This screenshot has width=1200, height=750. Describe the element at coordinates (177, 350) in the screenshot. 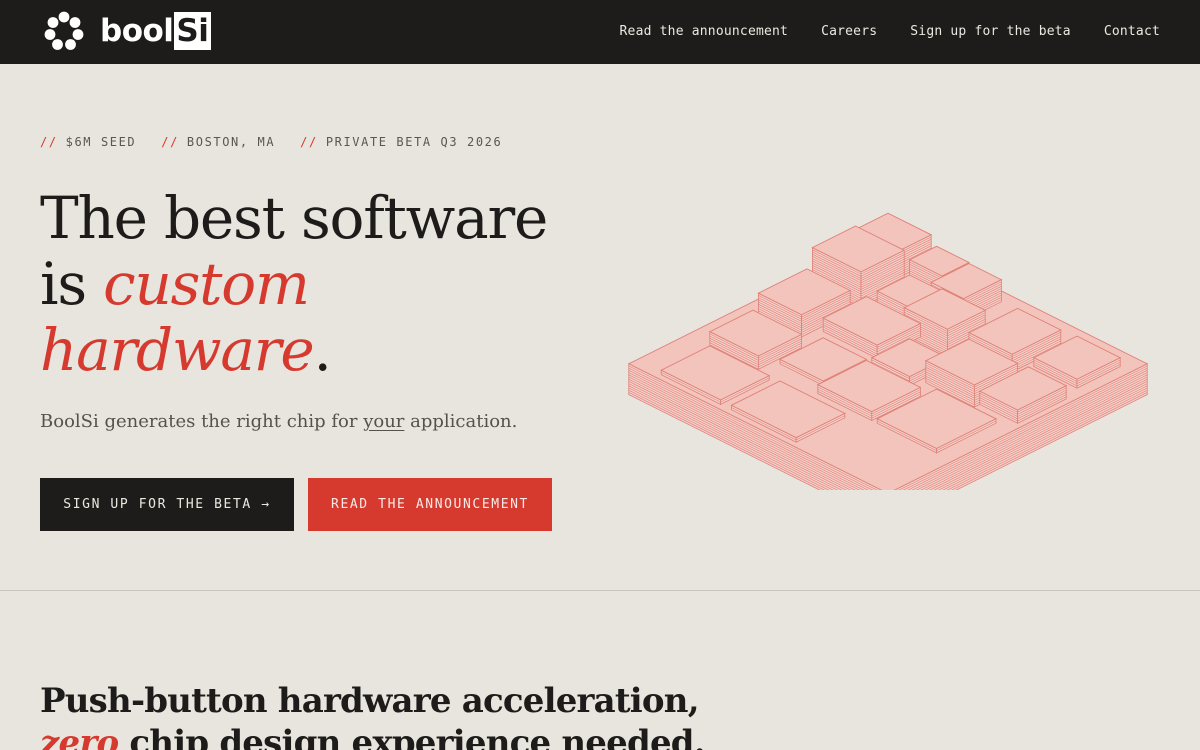

I see `headline-accent-hardware: hardware` at that location.